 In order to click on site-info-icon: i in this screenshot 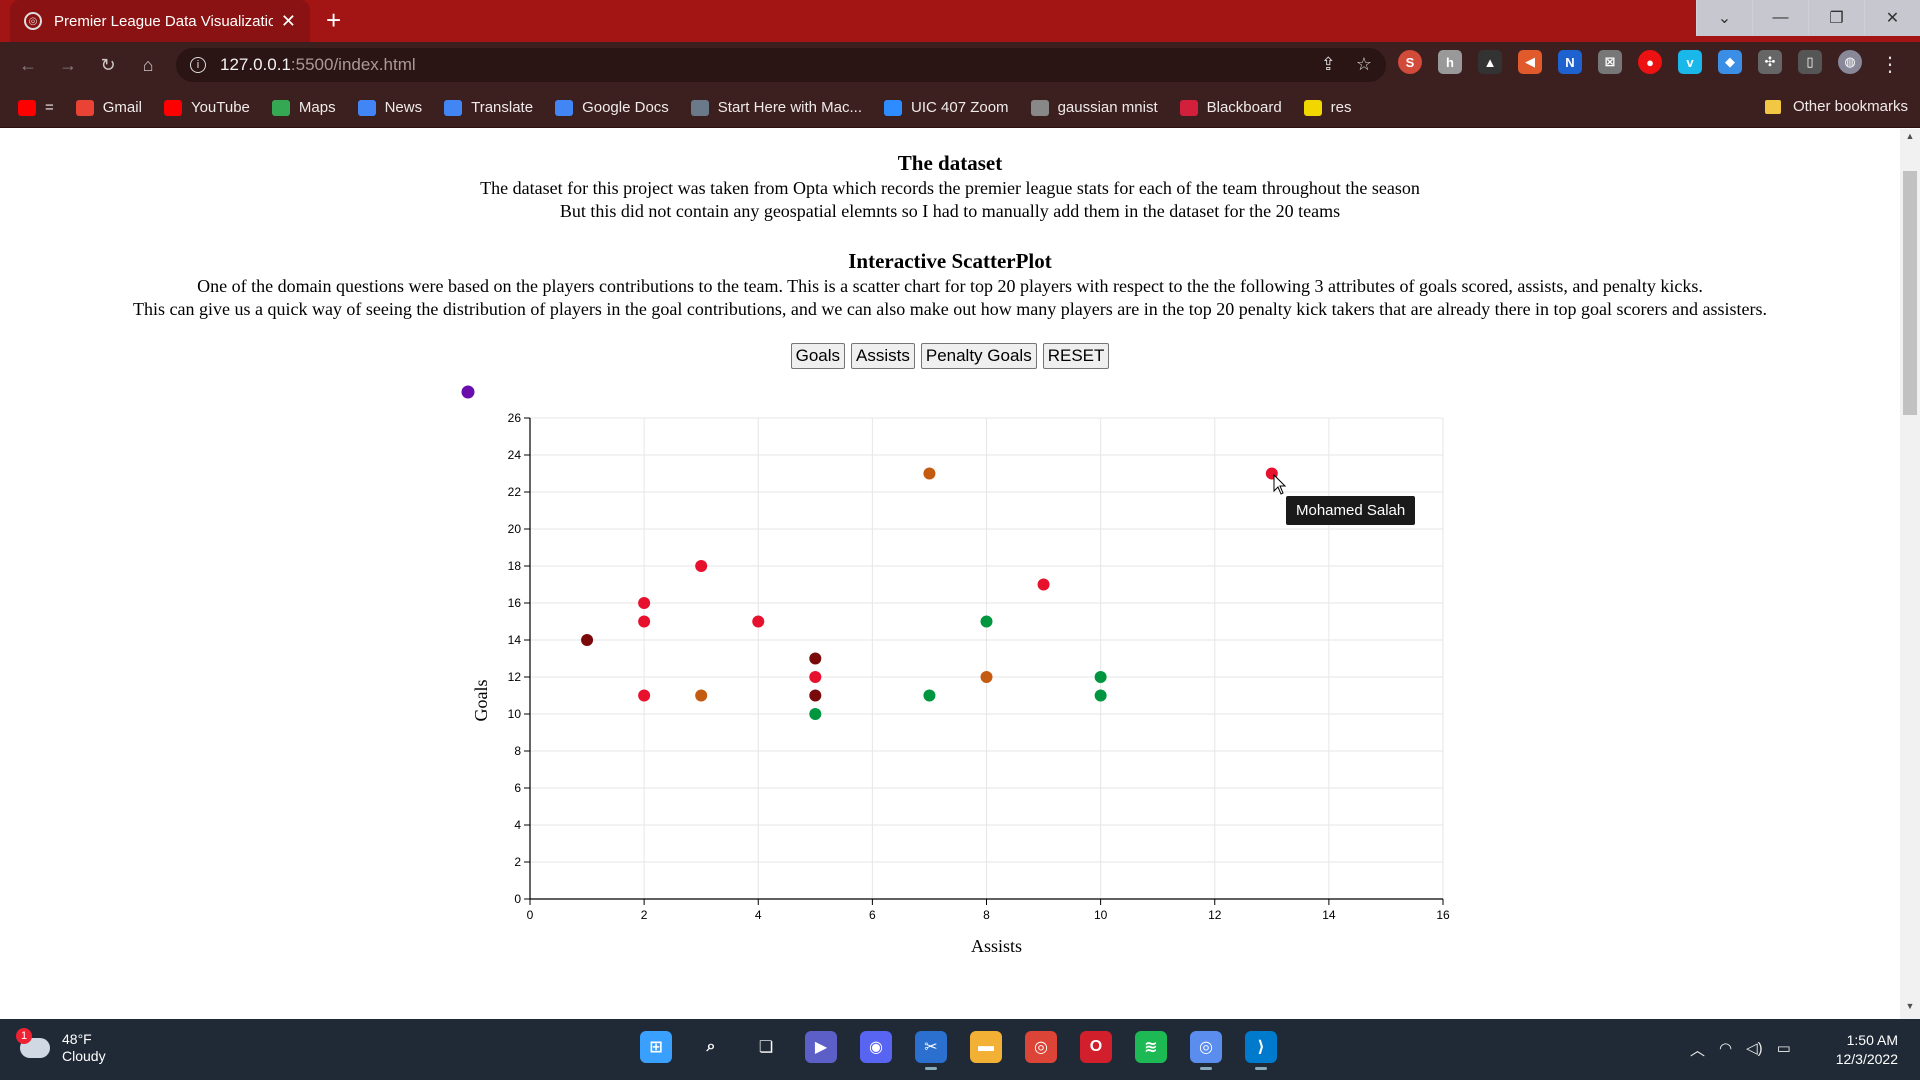, I will do `click(198, 65)`.